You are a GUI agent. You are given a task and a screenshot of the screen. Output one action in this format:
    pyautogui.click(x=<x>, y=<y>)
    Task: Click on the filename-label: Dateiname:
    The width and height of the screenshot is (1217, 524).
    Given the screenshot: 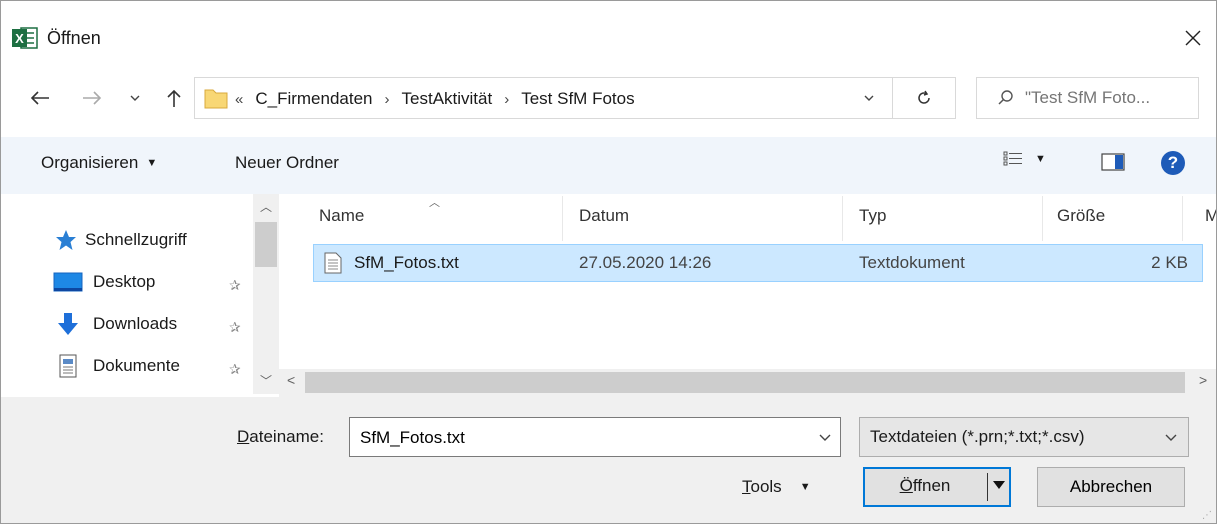 What is the action you would take?
    pyautogui.click(x=280, y=437)
    